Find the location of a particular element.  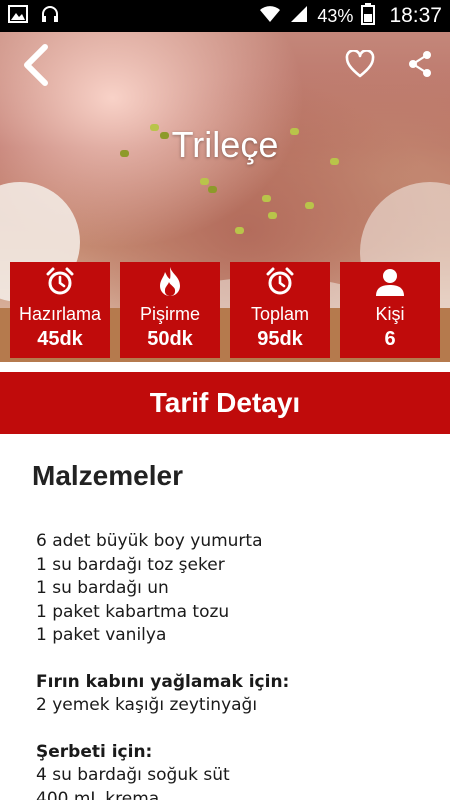

ingredient-item: 1 paket vanilya is located at coordinates (101, 635).